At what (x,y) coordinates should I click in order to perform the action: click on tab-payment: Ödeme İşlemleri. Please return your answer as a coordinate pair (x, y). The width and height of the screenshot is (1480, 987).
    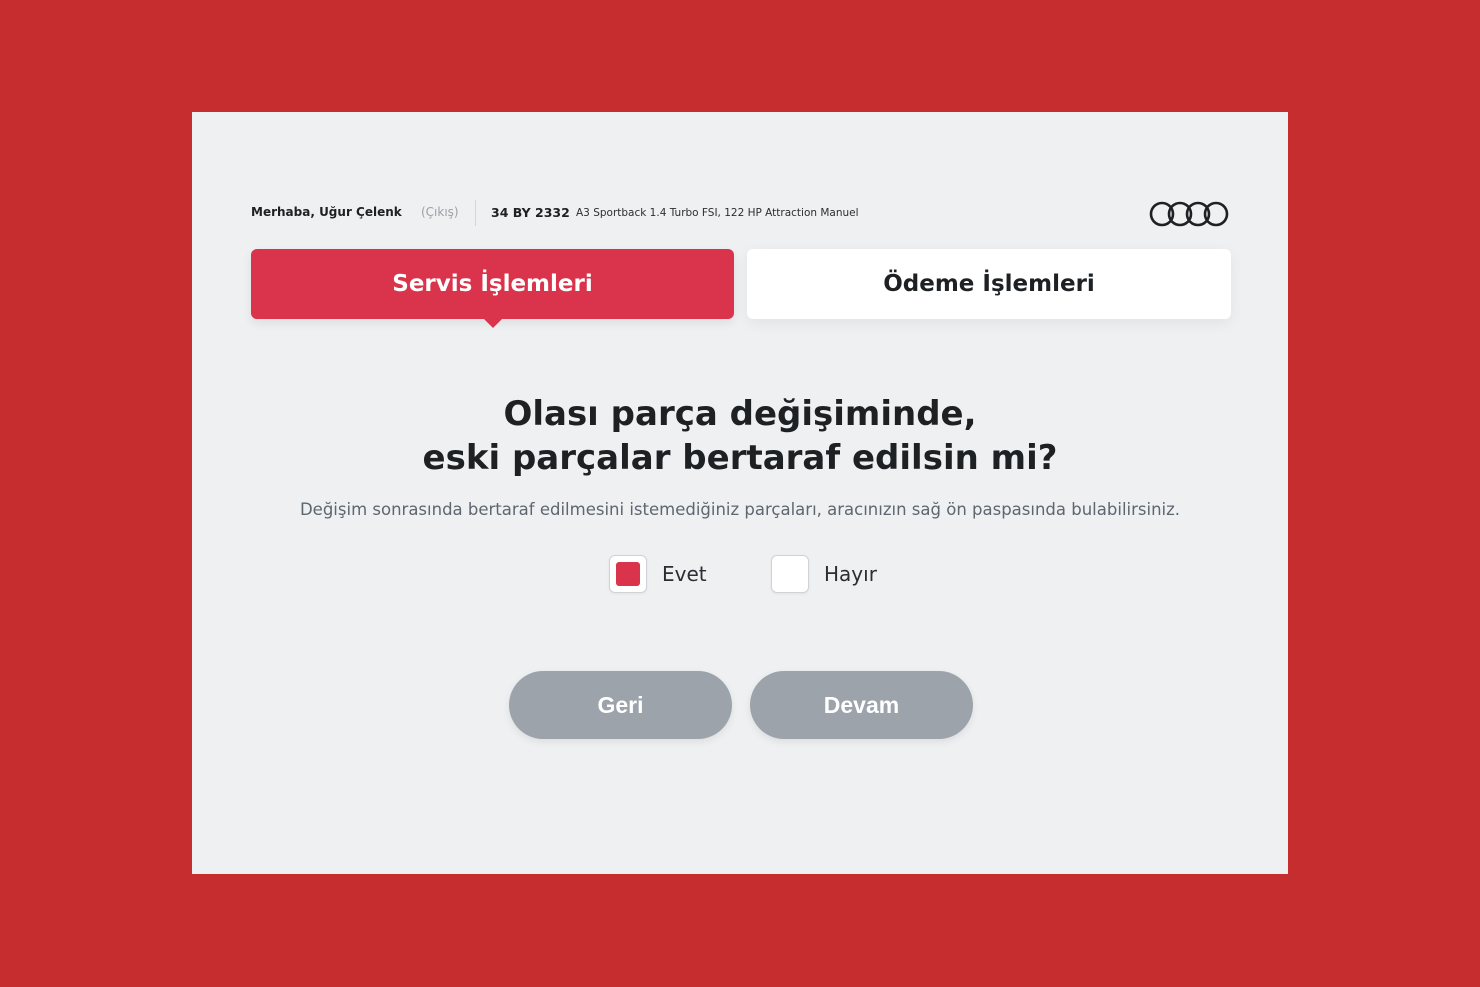
    Looking at the image, I should click on (989, 284).